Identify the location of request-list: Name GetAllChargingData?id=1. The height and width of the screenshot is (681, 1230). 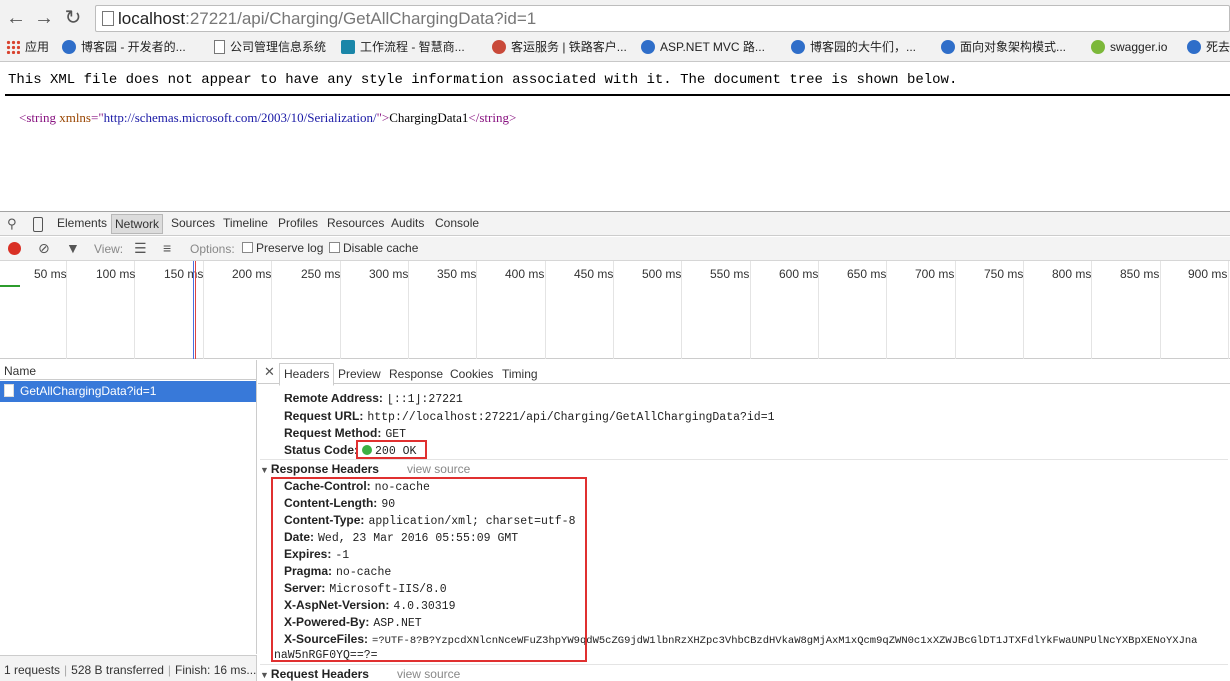
(128, 507).